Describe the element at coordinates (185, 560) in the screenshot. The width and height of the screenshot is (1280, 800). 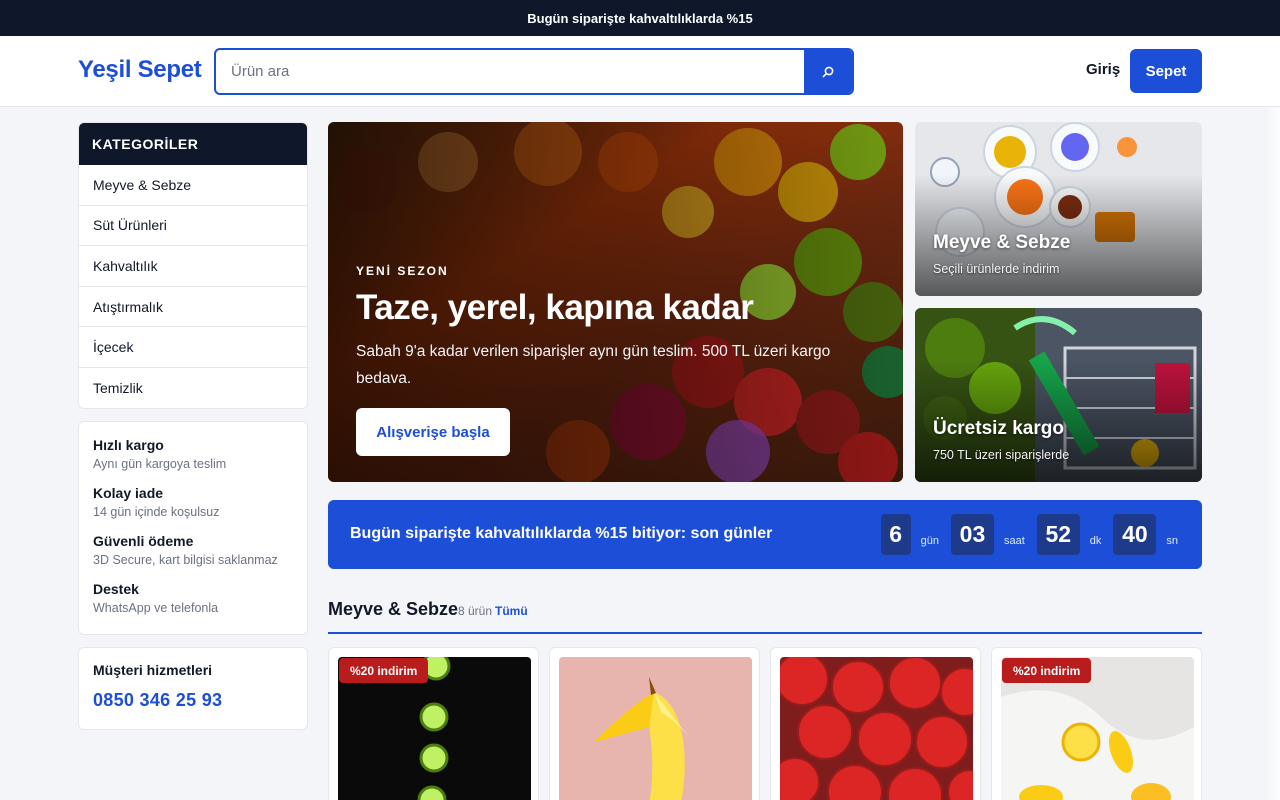
I see `feature-desc: 3D Secure, kart bilgisi saklanmaz` at that location.